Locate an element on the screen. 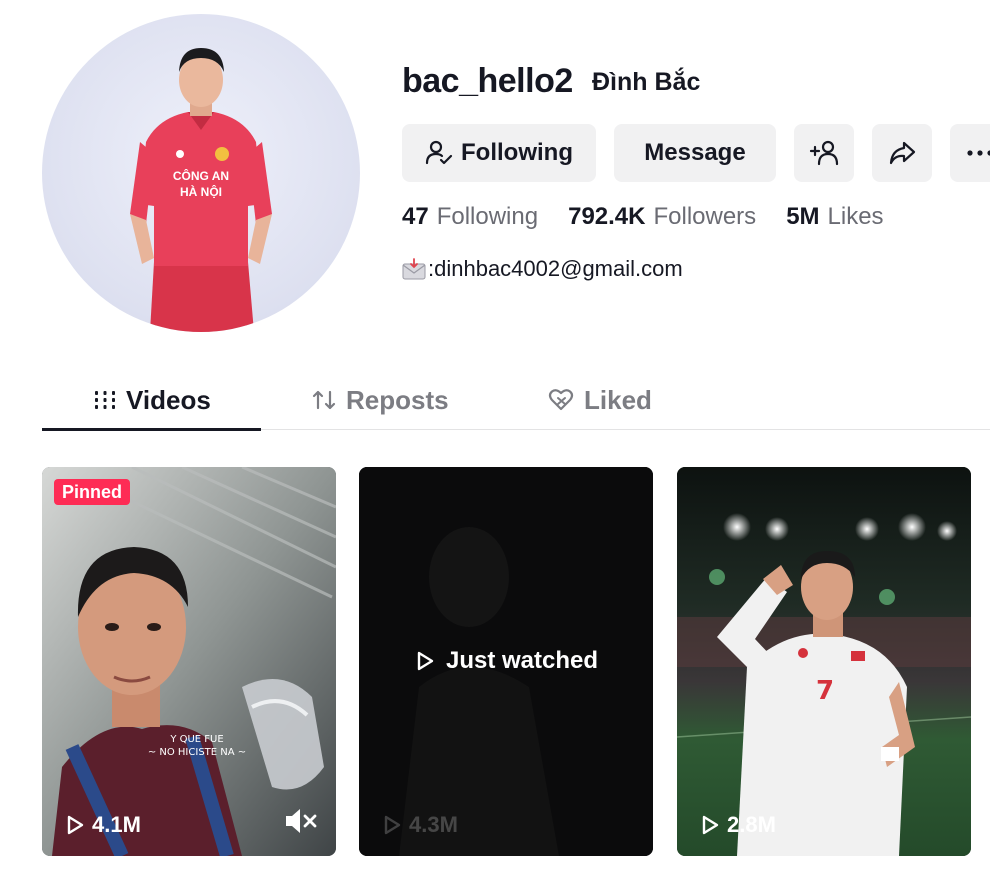 This screenshot has width=990, height=874. view-count: 4.1M is located at coordinates (102, 825).